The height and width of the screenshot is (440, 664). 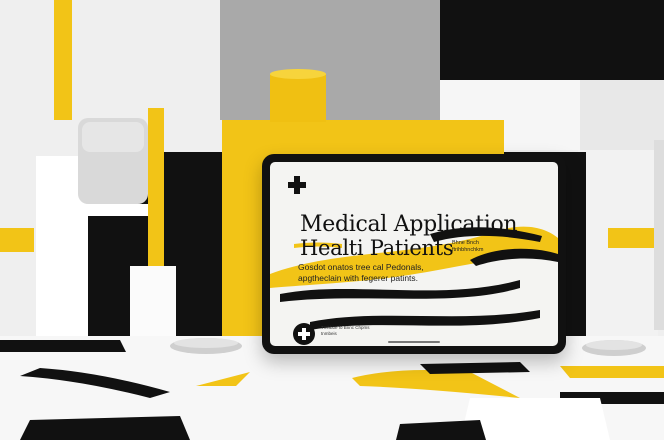 I want to click on app-title-line1: Medical Application, so click(x=409, y=224).